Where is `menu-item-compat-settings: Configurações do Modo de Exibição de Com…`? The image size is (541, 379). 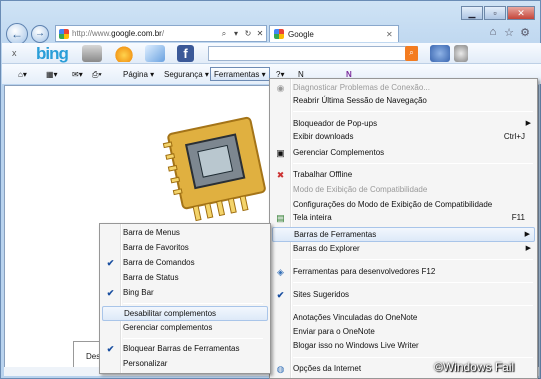
menu-item-compat-settings: Configurações do Modo de Exibição de Com… is located at coordinates (403, 205).